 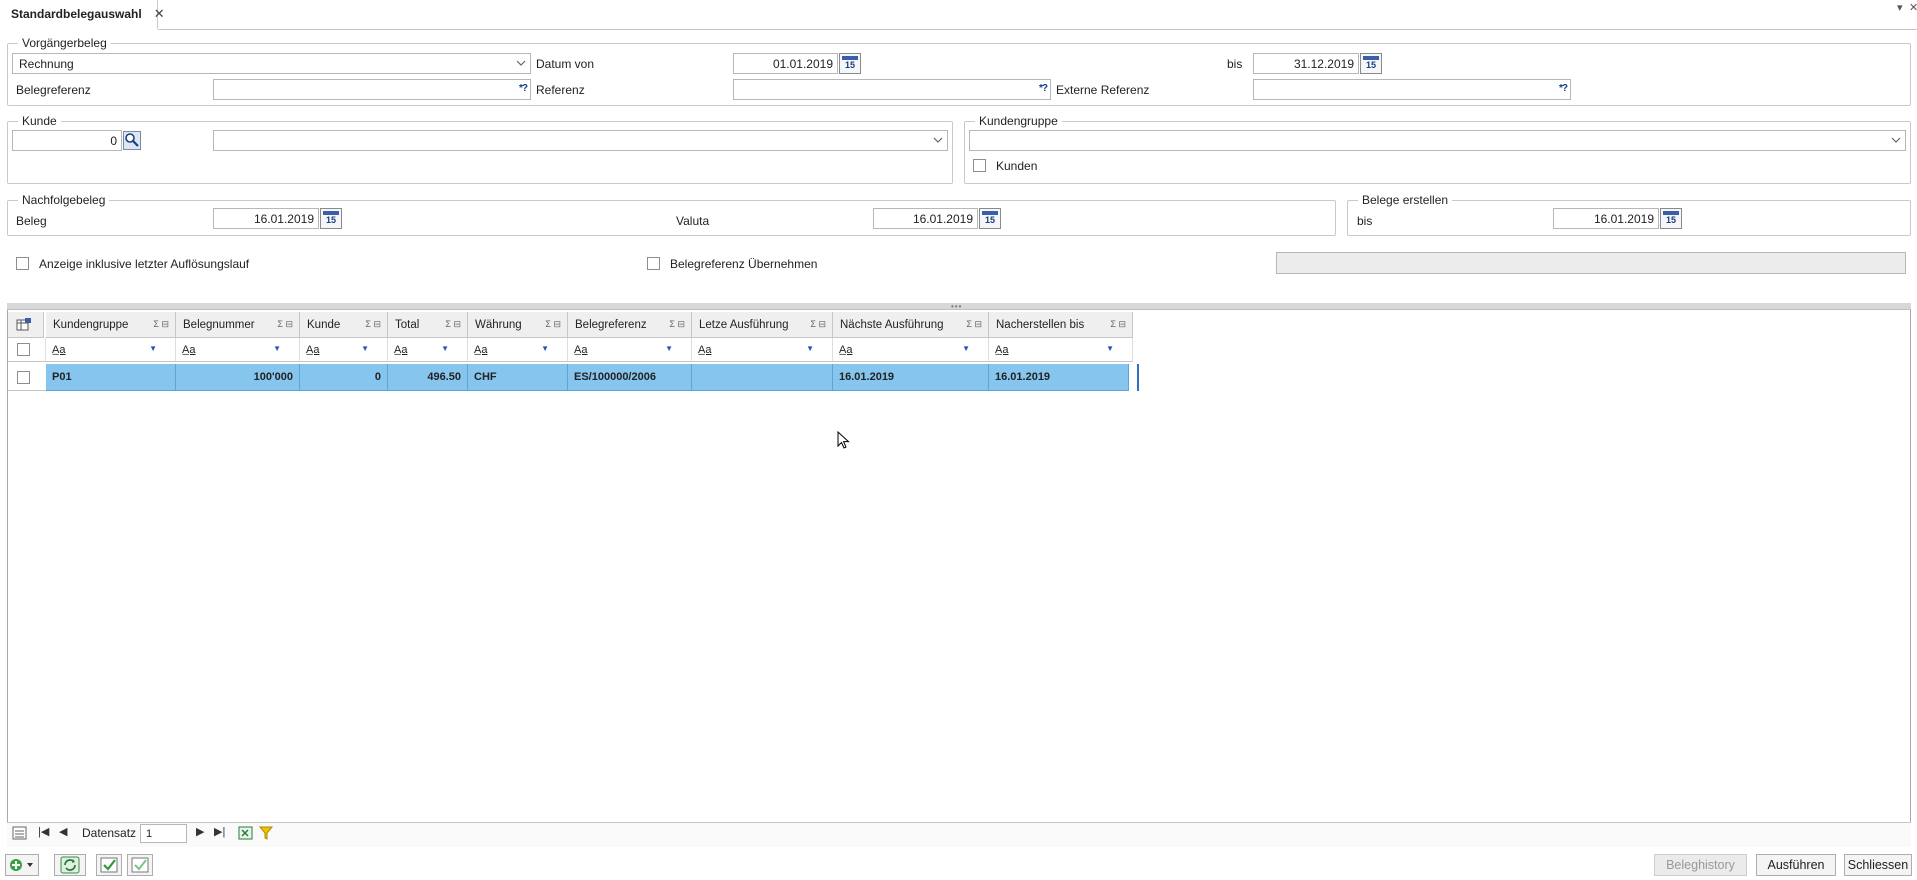 I want to click on refresh-button, so click(x=70, y=865).